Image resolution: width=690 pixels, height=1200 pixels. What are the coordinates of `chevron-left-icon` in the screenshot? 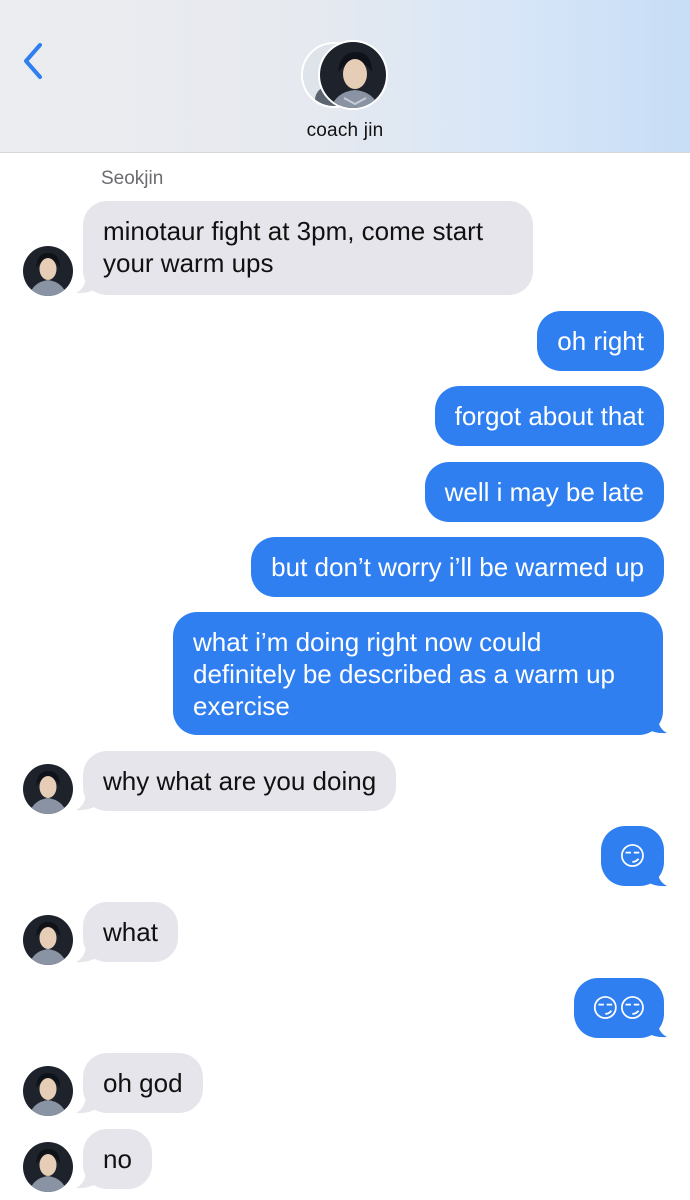 It's located at (33, 61).